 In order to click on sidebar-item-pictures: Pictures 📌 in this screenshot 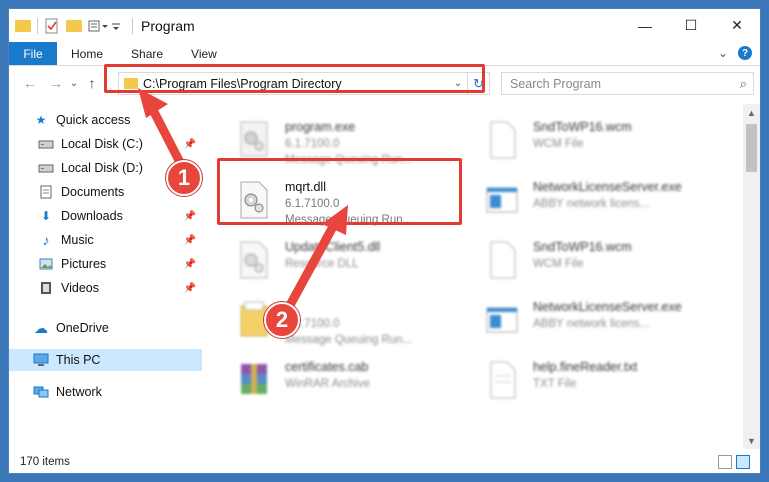, I will do `click(105, 264)`.